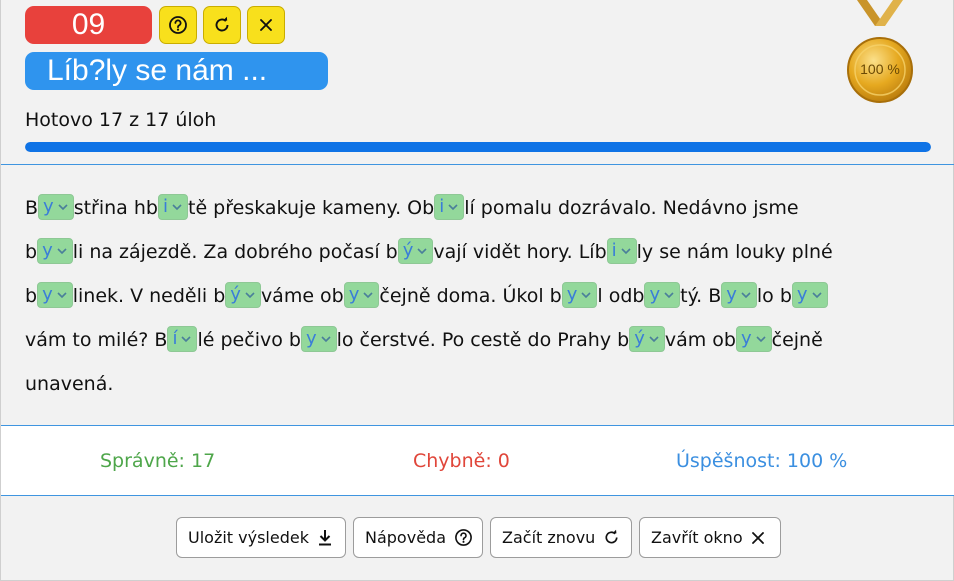  I want to click on close-window-button: Zavřít okno, so click(710, 537).